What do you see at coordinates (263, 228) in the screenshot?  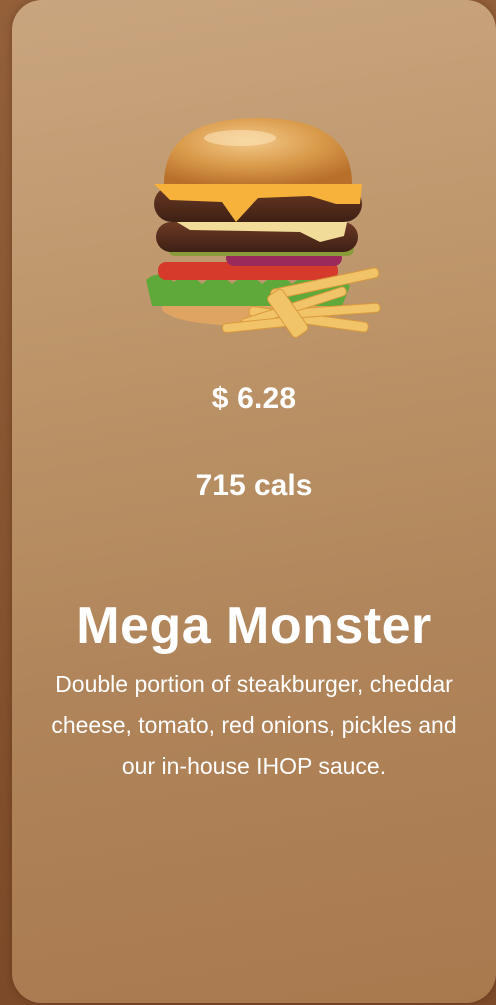 I see `burger-icon` at bounding box center [263, 228].